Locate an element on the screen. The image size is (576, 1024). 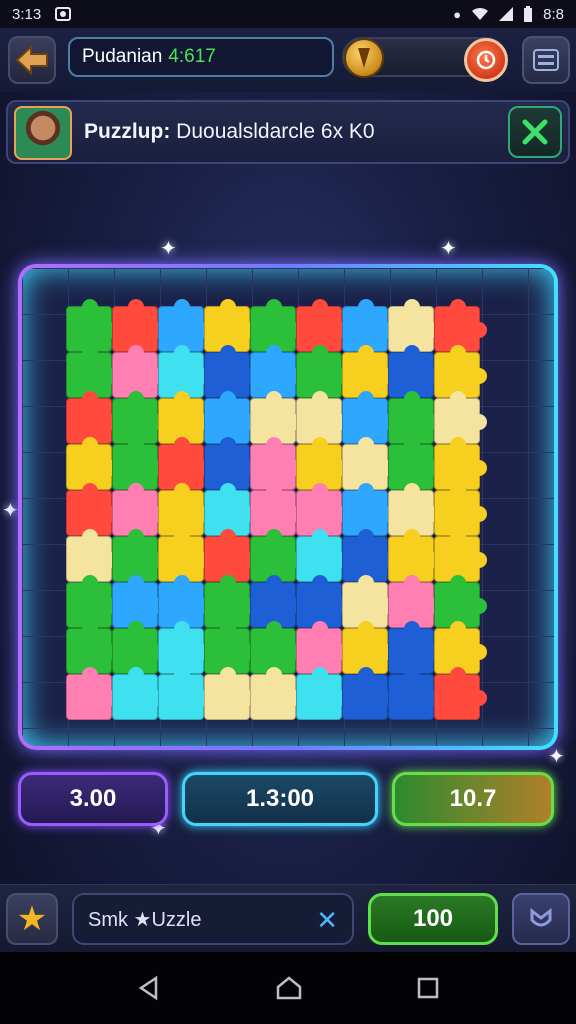
notification-icon: ● is located at coordinates (457, 14).